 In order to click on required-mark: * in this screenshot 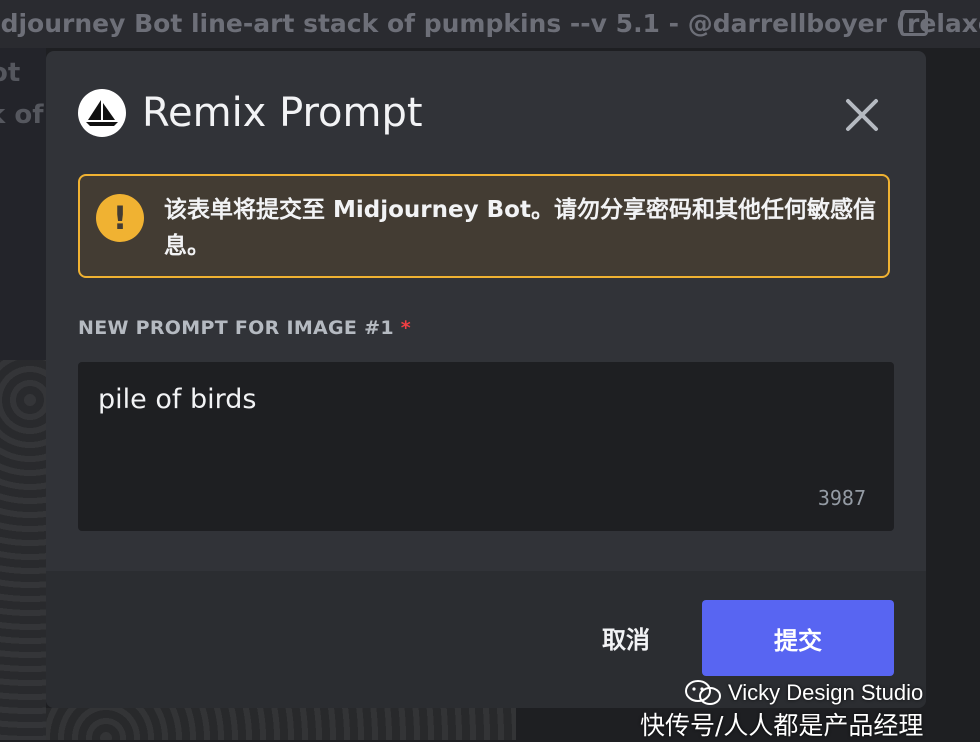, I will do `click(406, 328)`.